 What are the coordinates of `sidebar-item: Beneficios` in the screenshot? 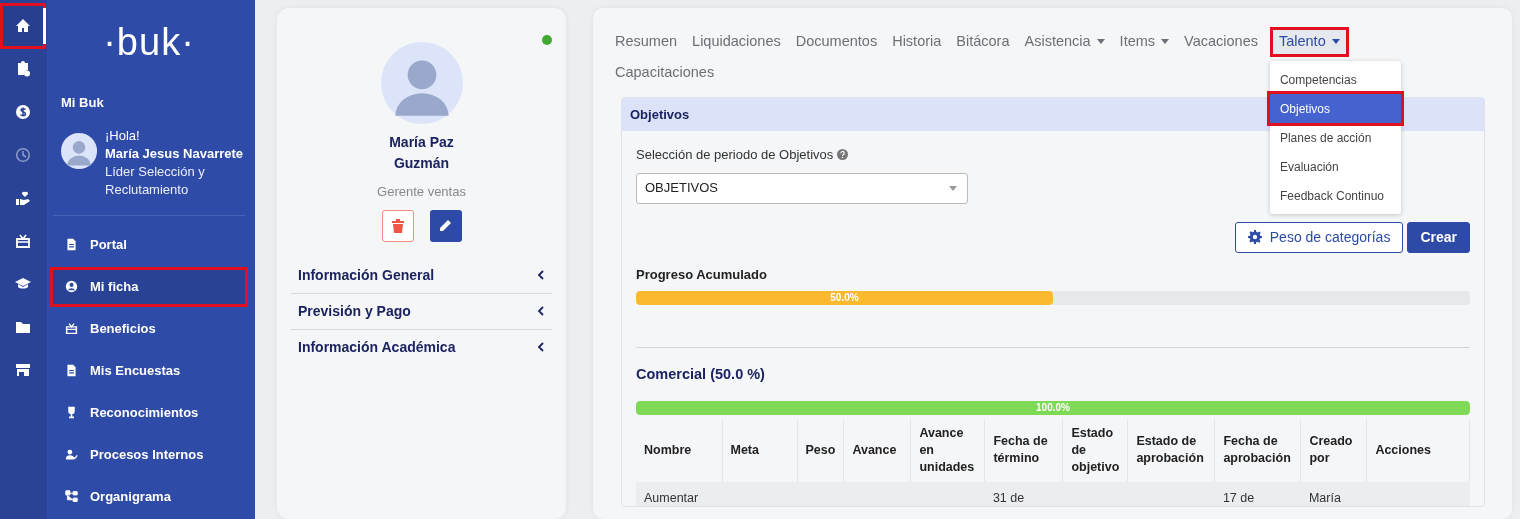 It's located at (149, 328).